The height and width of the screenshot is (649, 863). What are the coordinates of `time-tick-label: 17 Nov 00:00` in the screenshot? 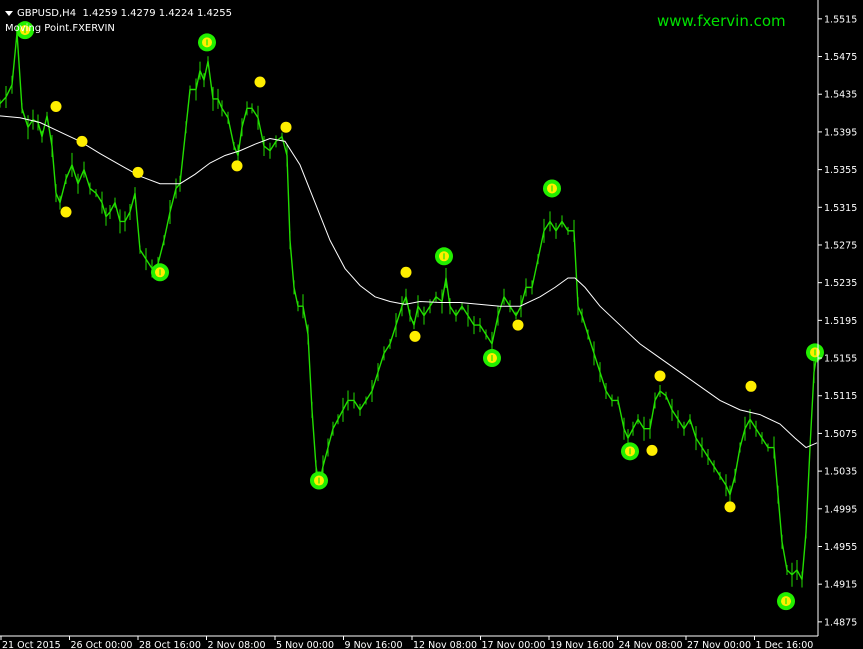 It's located at (514, 644).